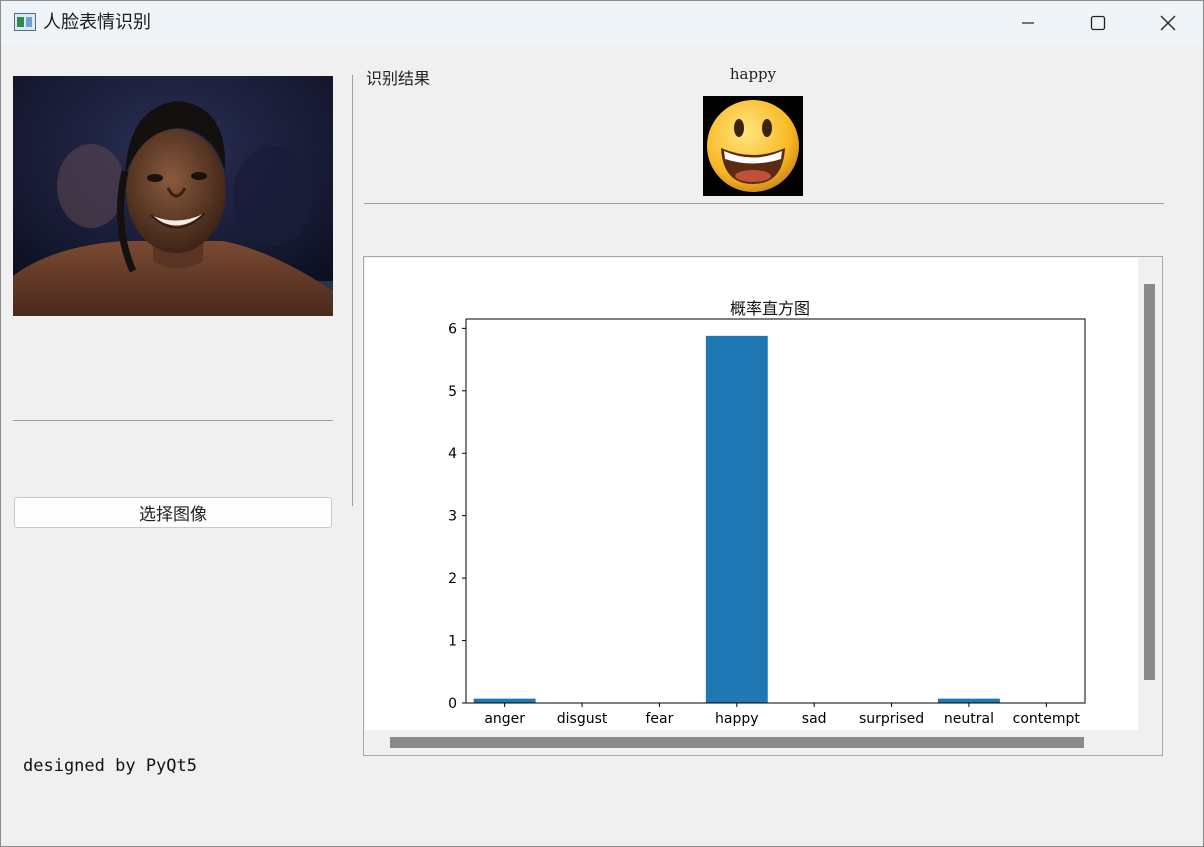 This screenshot has width=1204, height=847. What do you see at coordinates (452, 579) in the screenshot?
I see `y-tick-label: 2` at bounding box center [452, 579].